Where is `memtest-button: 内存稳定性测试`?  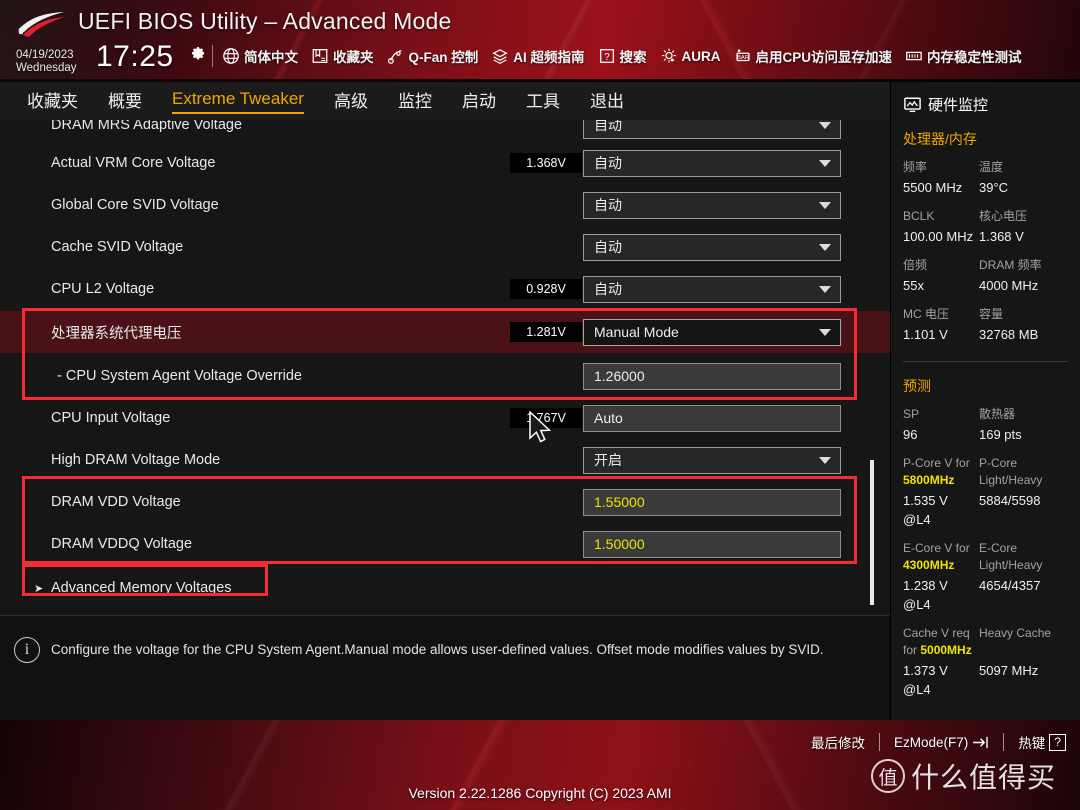
memtest-button: 内存稳定性测试 is located at coordinates (963, 56).